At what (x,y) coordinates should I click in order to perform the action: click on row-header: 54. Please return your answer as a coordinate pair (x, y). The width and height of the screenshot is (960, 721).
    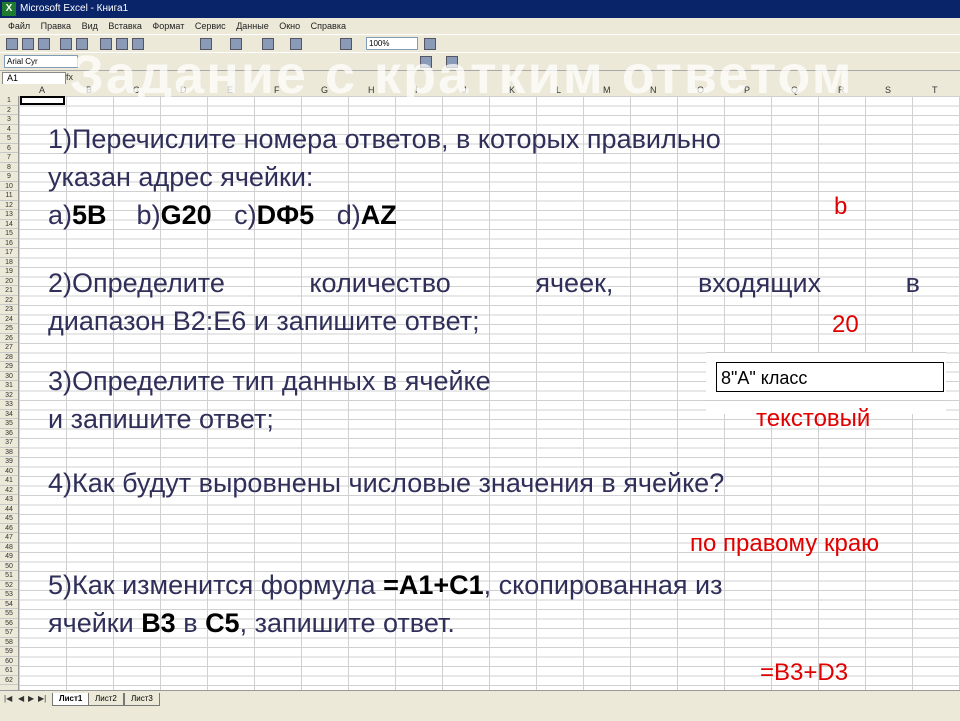
    Looking at the image, I should click on (9, 604).